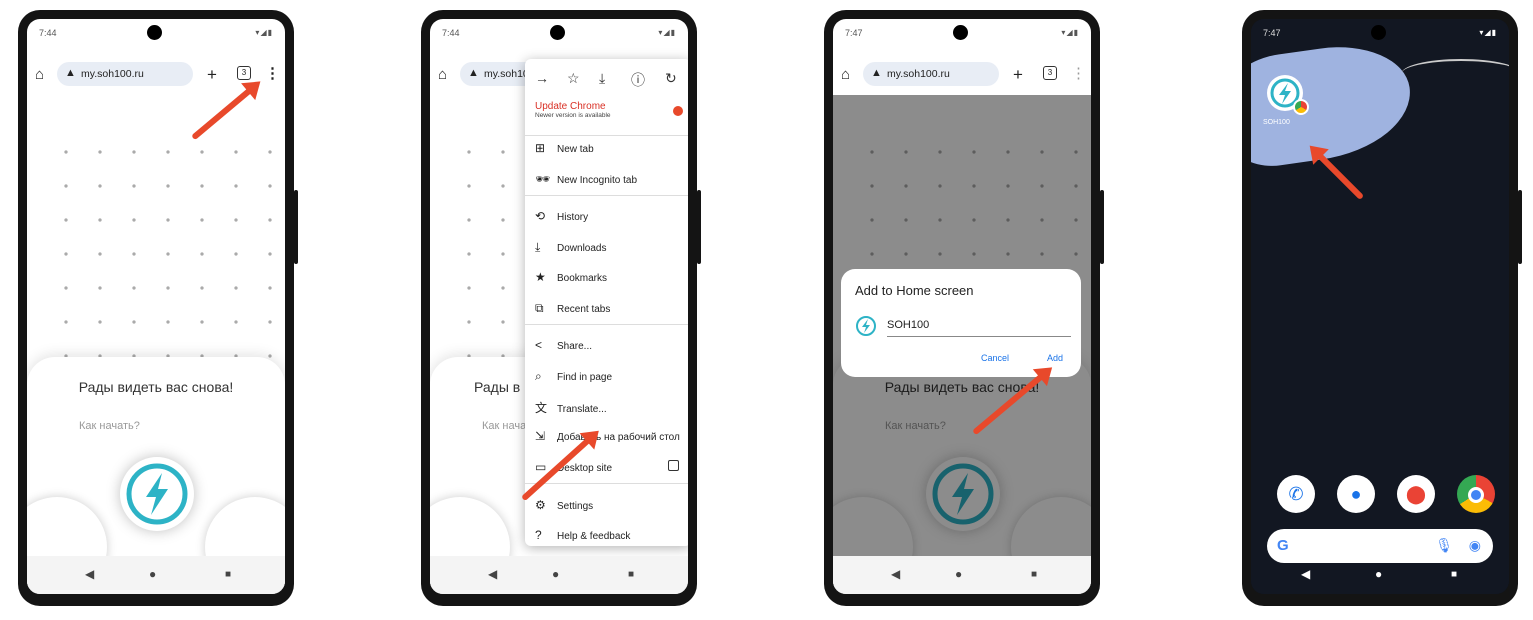 The width and height of the screenshot is (1533, 620). Describe the element at coordinates (540, 277) in the screenshot. I see `bookmarks-icon: ★` at that location.